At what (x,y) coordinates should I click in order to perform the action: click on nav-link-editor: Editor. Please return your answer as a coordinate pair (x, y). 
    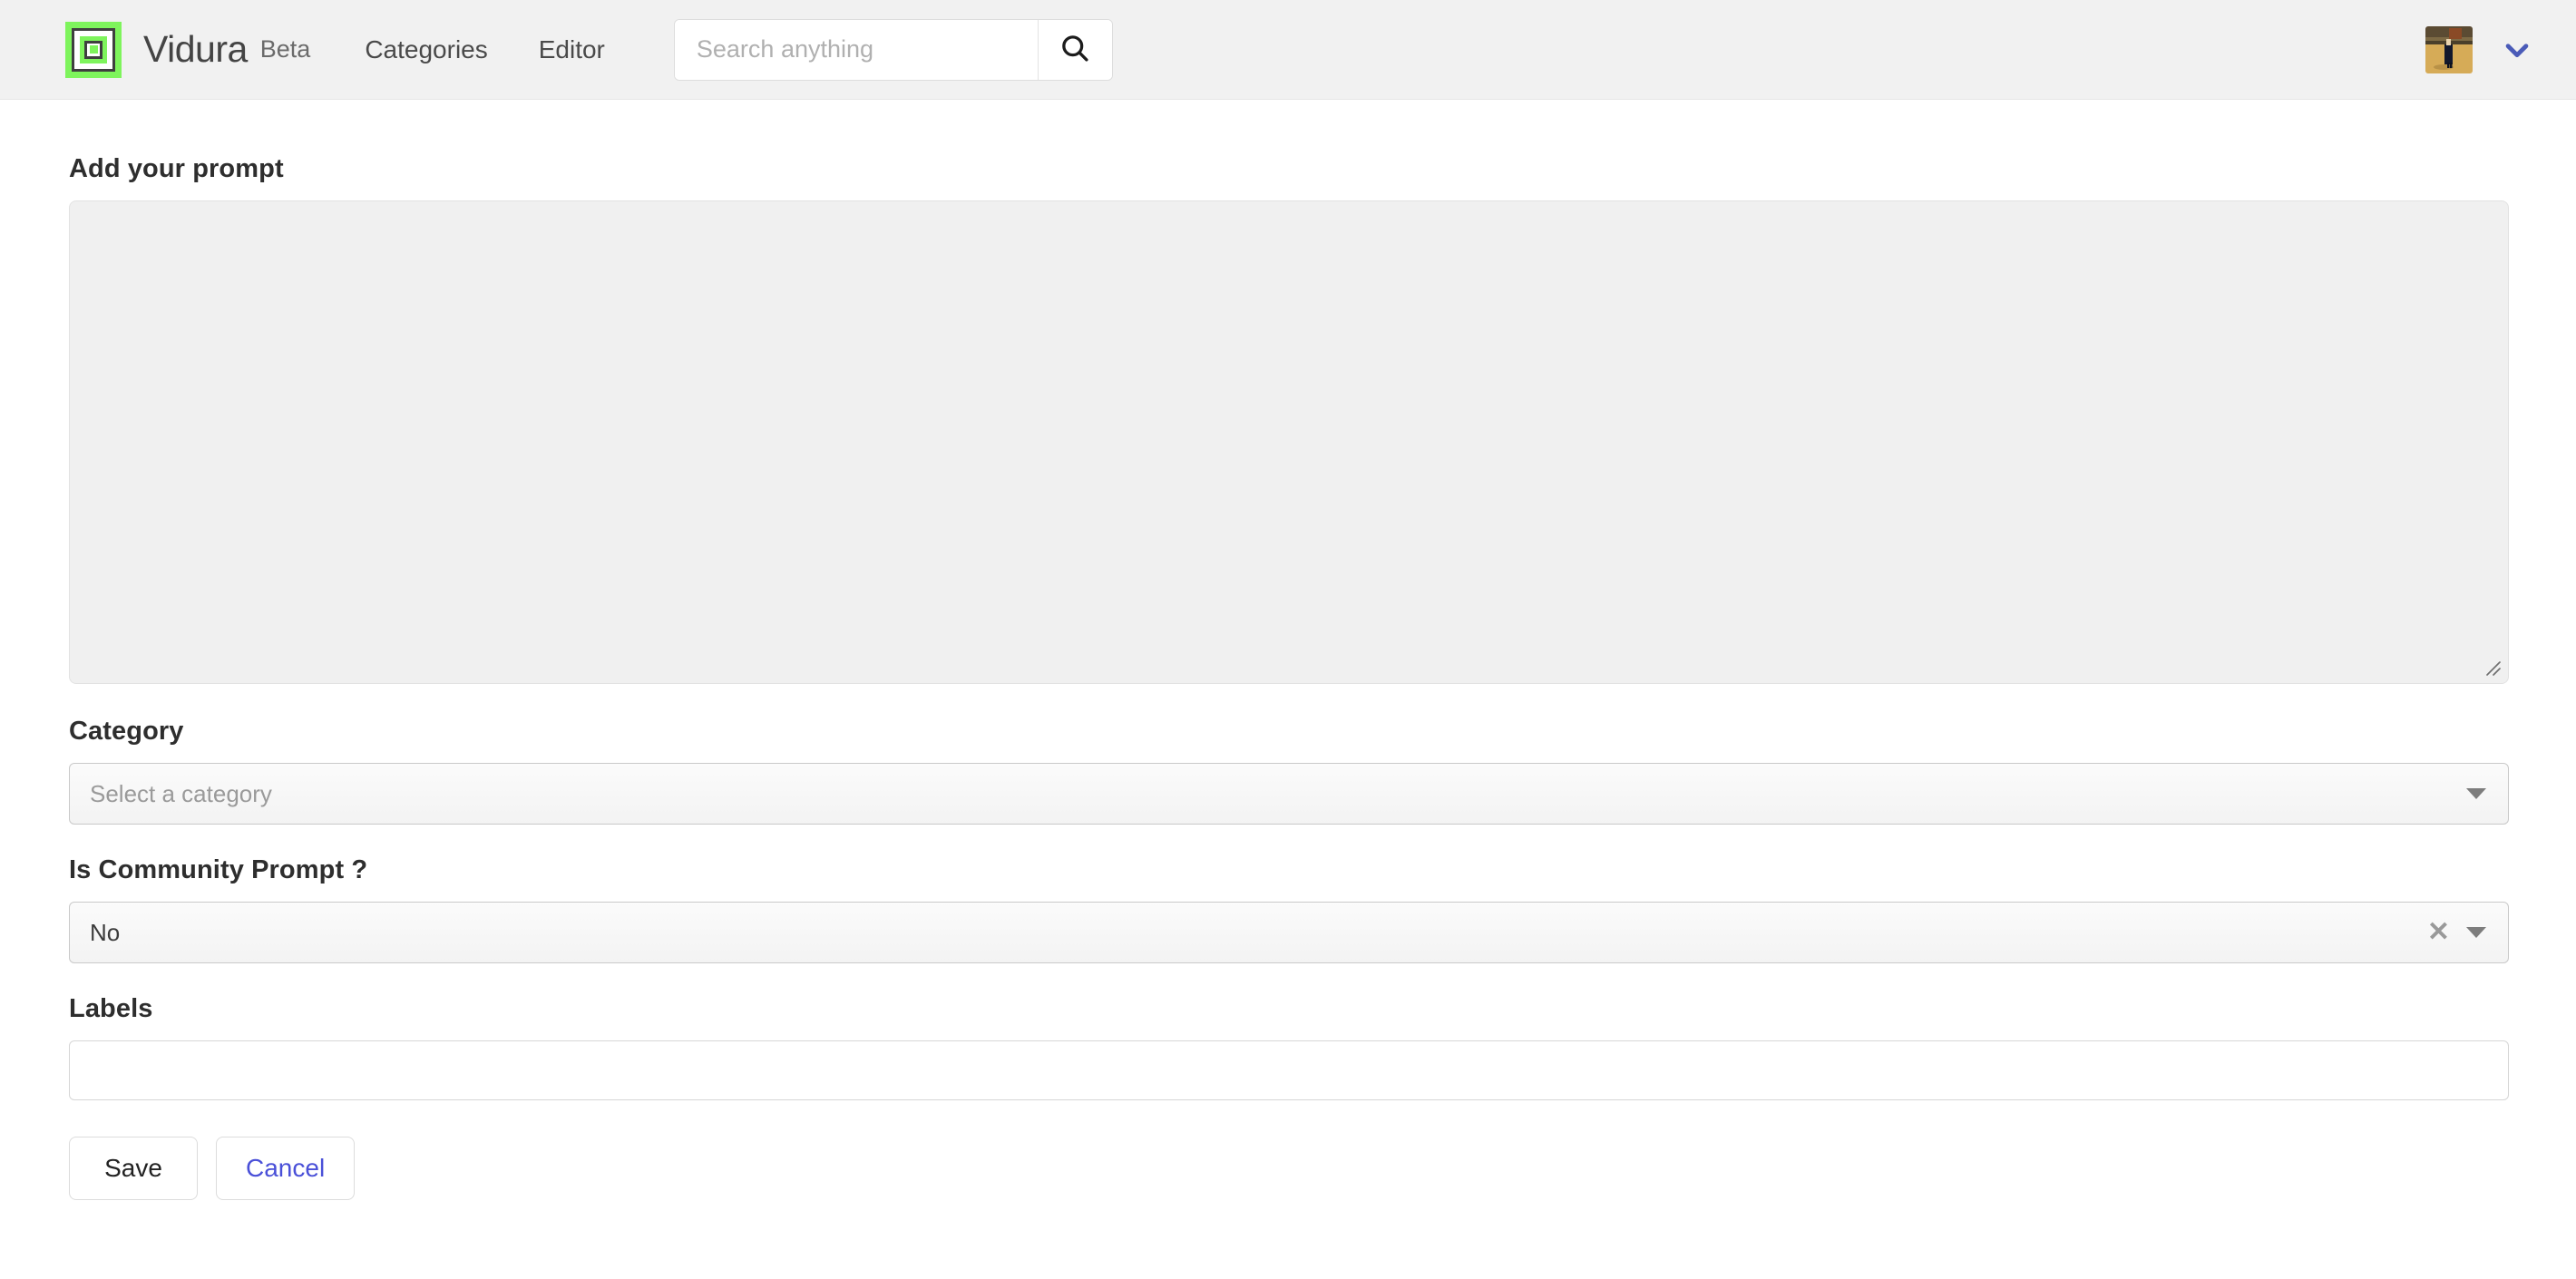
    Looking at the image, I should click on (571, 49).